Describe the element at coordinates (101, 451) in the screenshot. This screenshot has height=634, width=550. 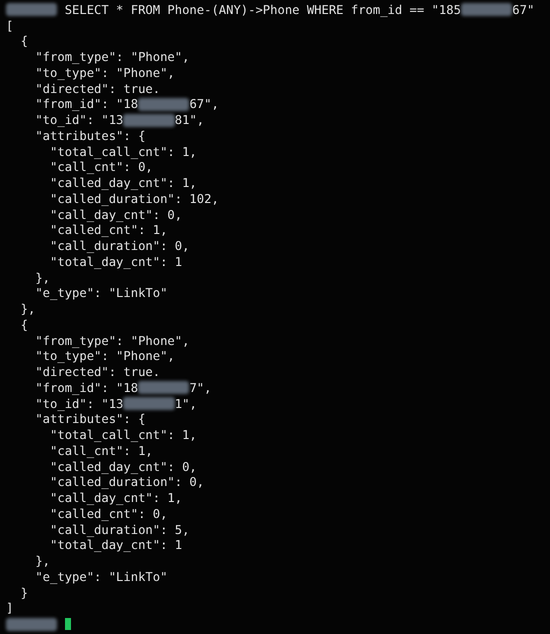
I see `output-line: "call_cnt": 1,` at that location.